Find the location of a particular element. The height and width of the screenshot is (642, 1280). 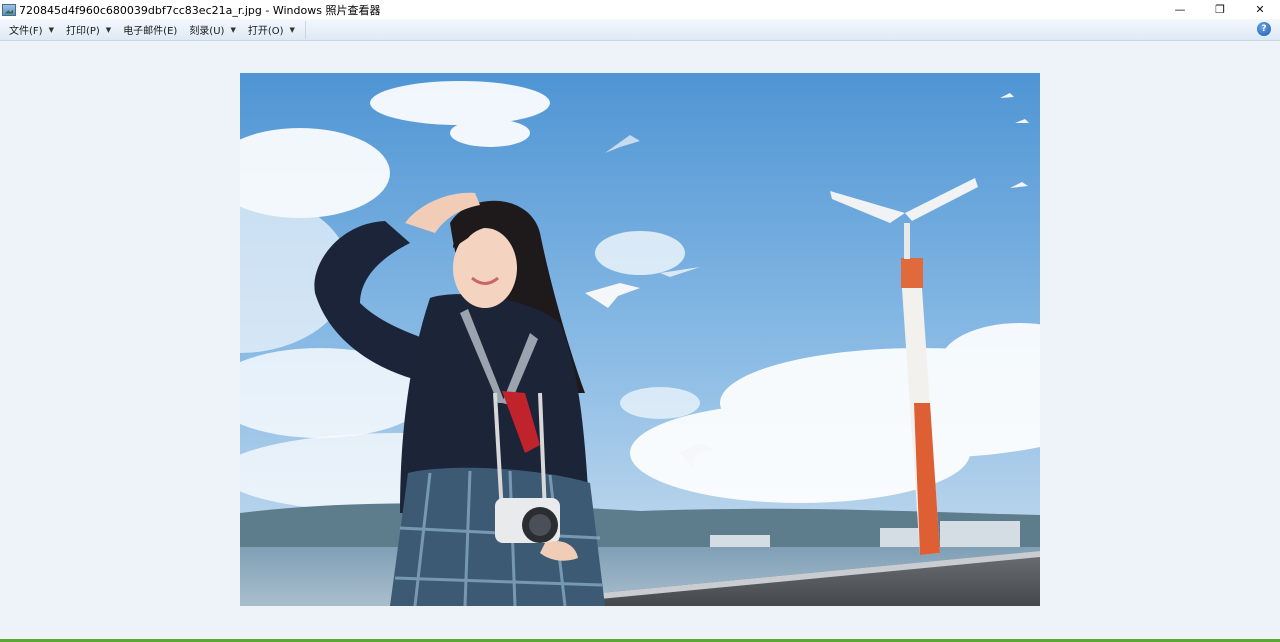

restore-icon: ❐ is located at coordinates (1220, 9).